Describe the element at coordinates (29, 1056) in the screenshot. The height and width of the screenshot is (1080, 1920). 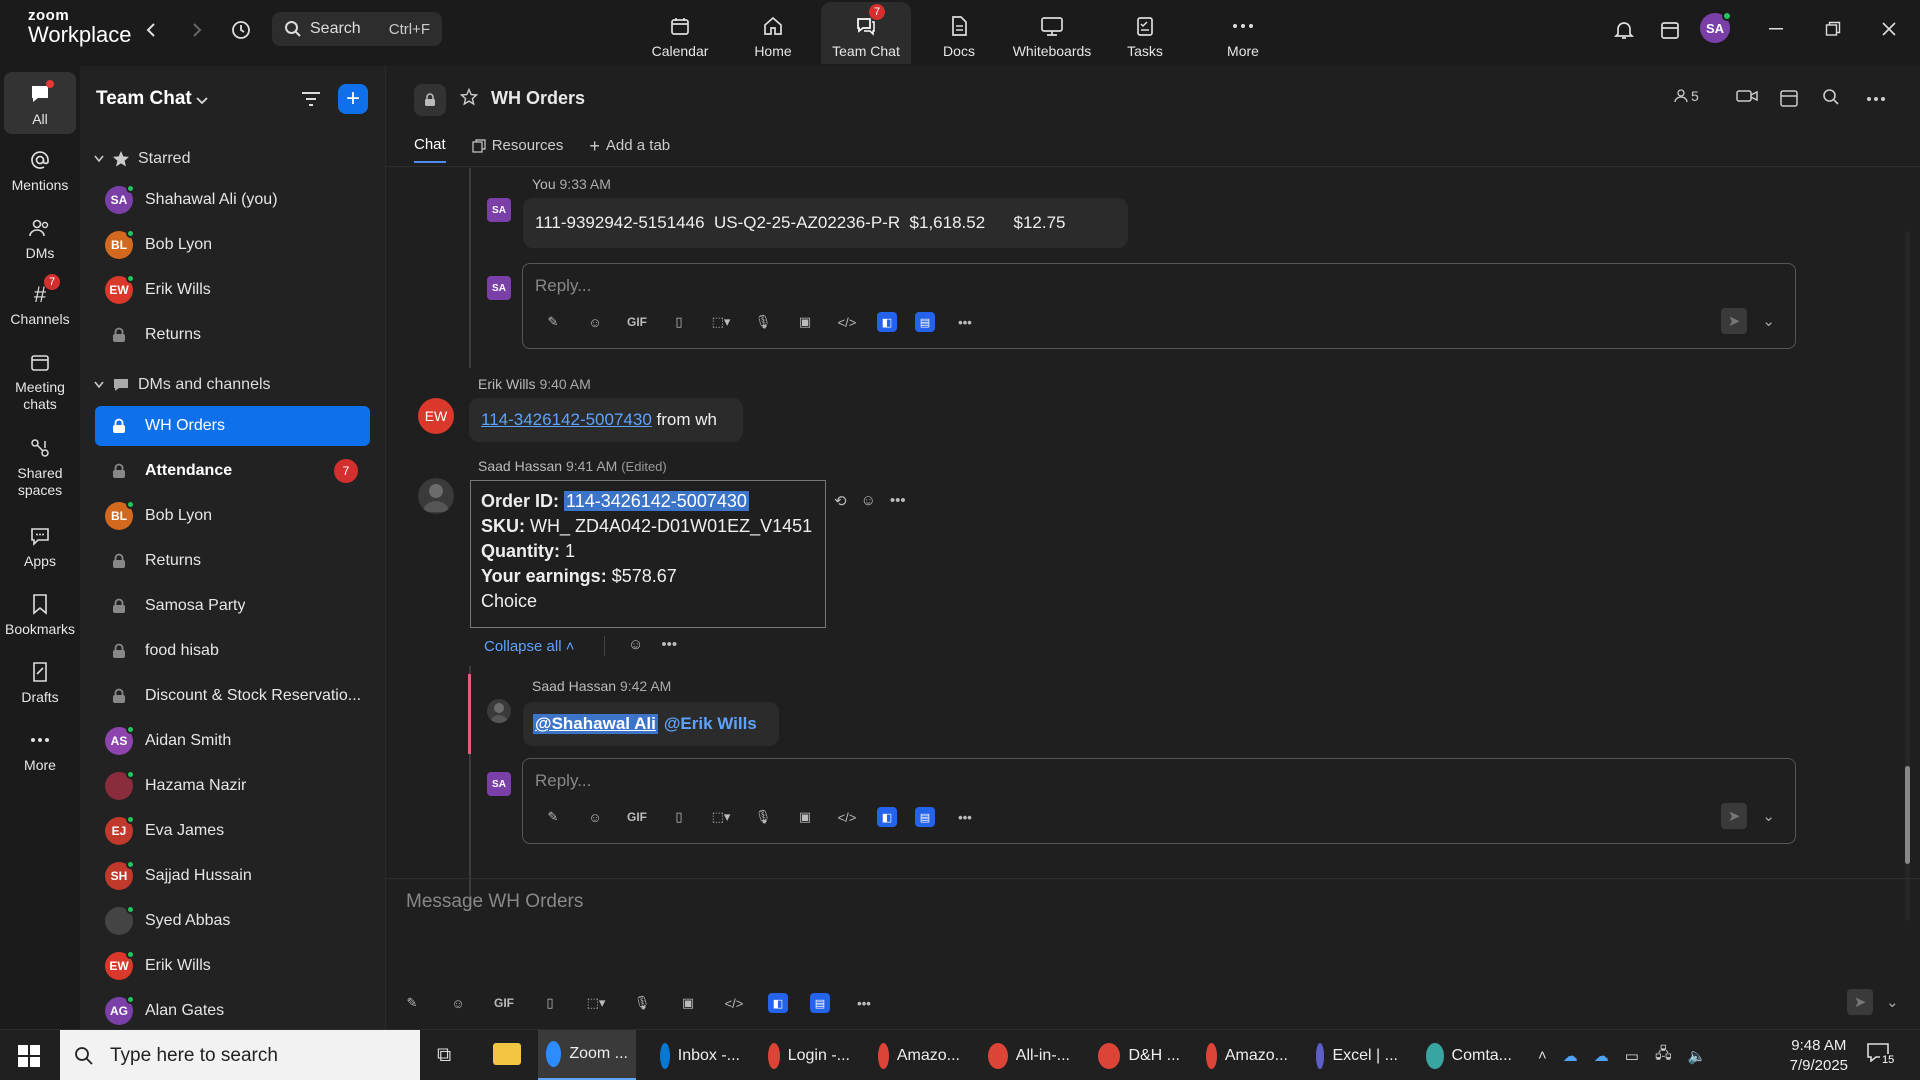
I see `windows-start-icon` at that location.